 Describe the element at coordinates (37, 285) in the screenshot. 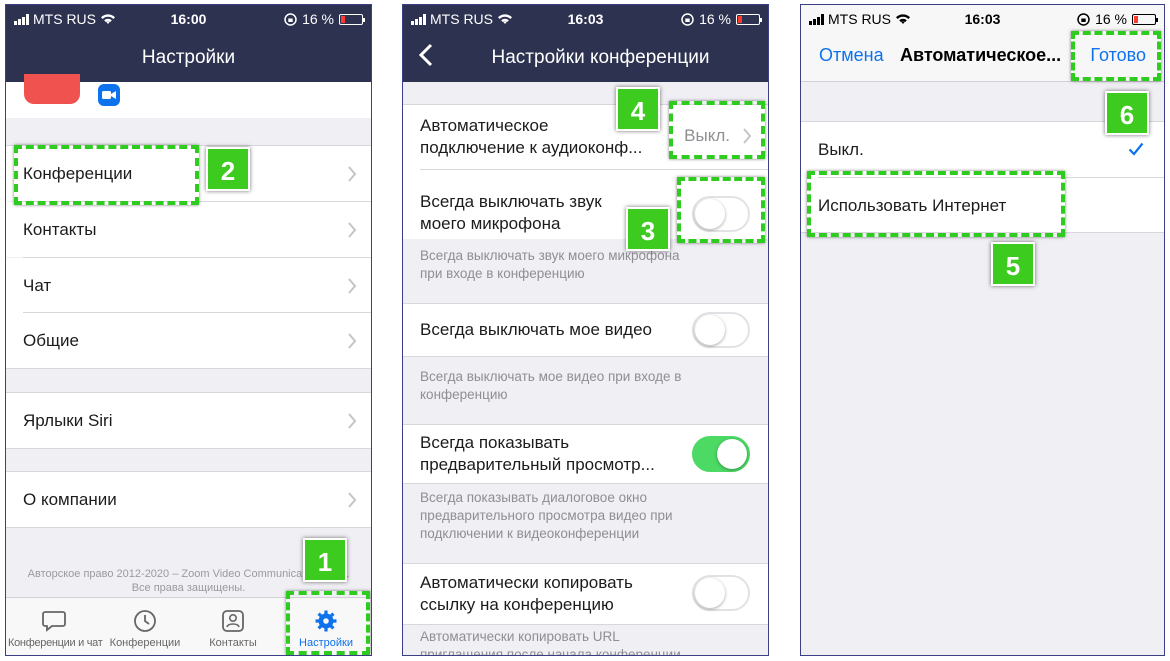

I see `settings-item-label: Чат` at that location.